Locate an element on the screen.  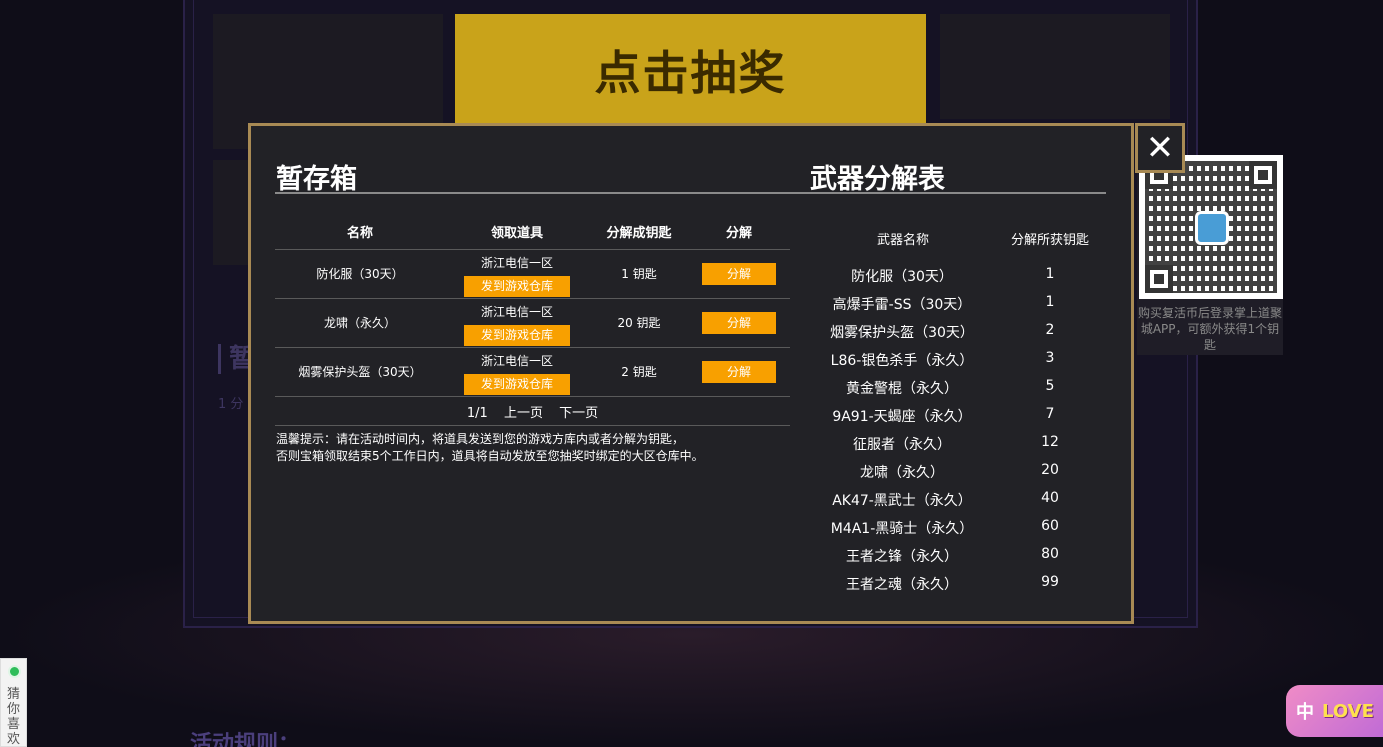
qr-app-logo-icon is located at coordinates (1212, 228).